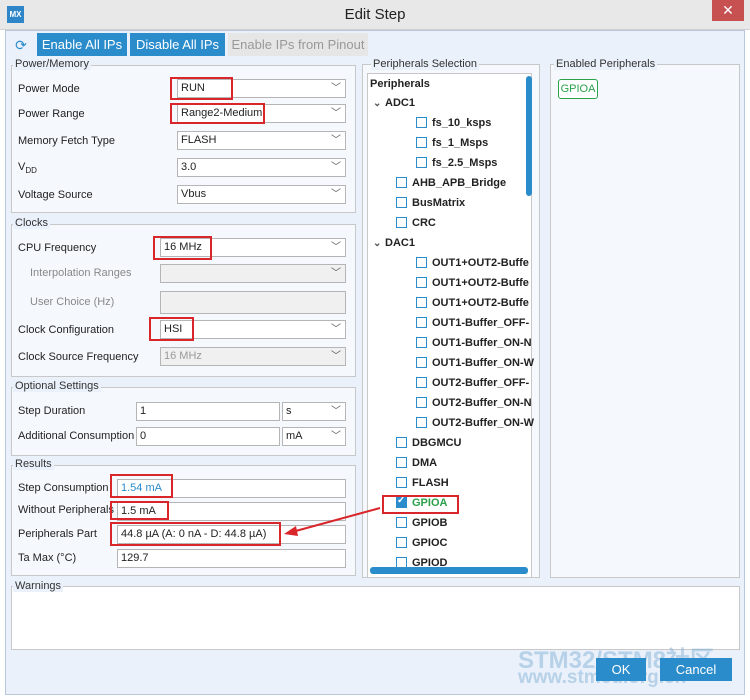  Describe the element at coordinates (52, 64) in the screenshot. I see `power-memory-title: Power/Memory` at that location.